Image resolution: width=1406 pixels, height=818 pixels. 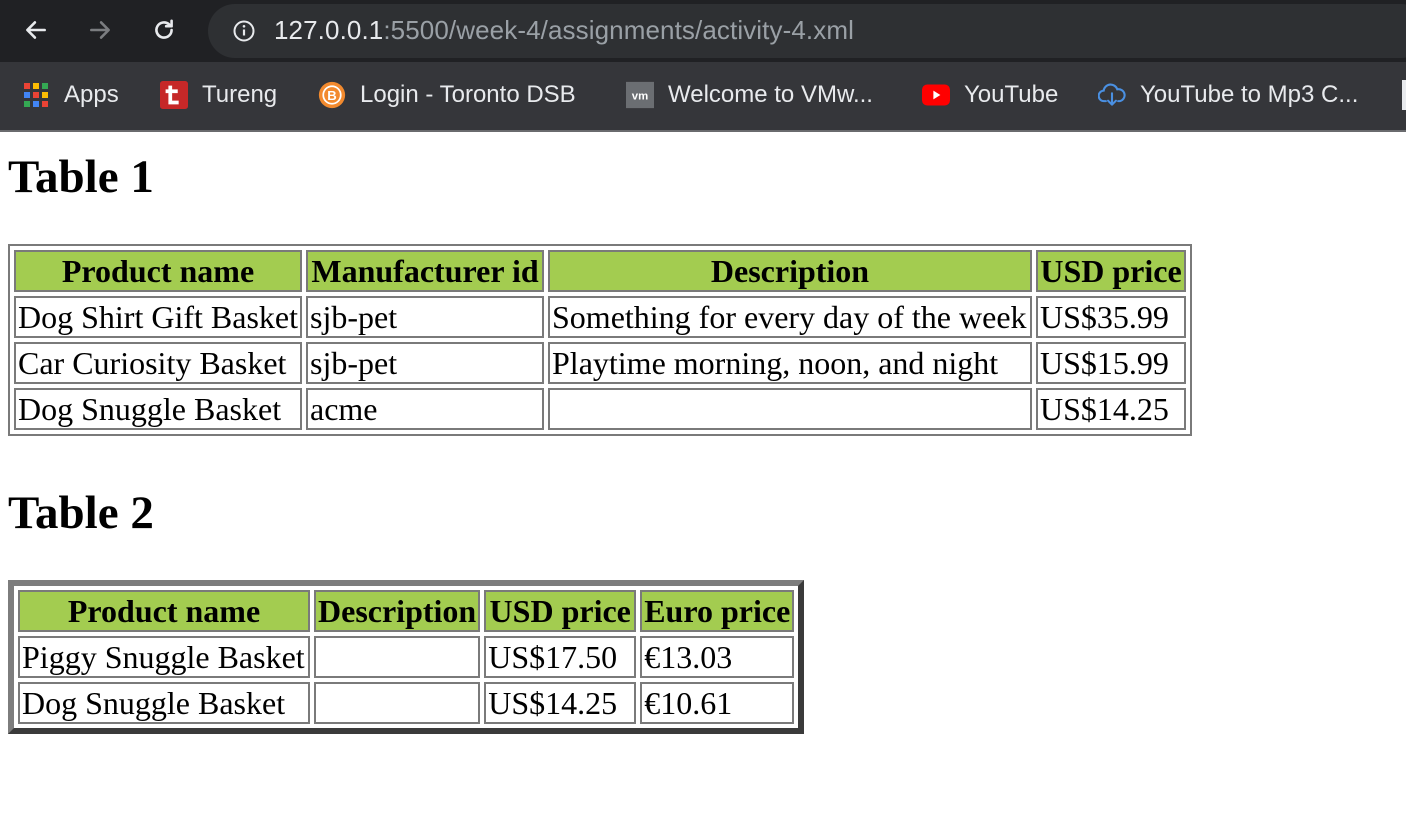 I want to click on table2-heading: Table 2, so click(x=81, y=513).